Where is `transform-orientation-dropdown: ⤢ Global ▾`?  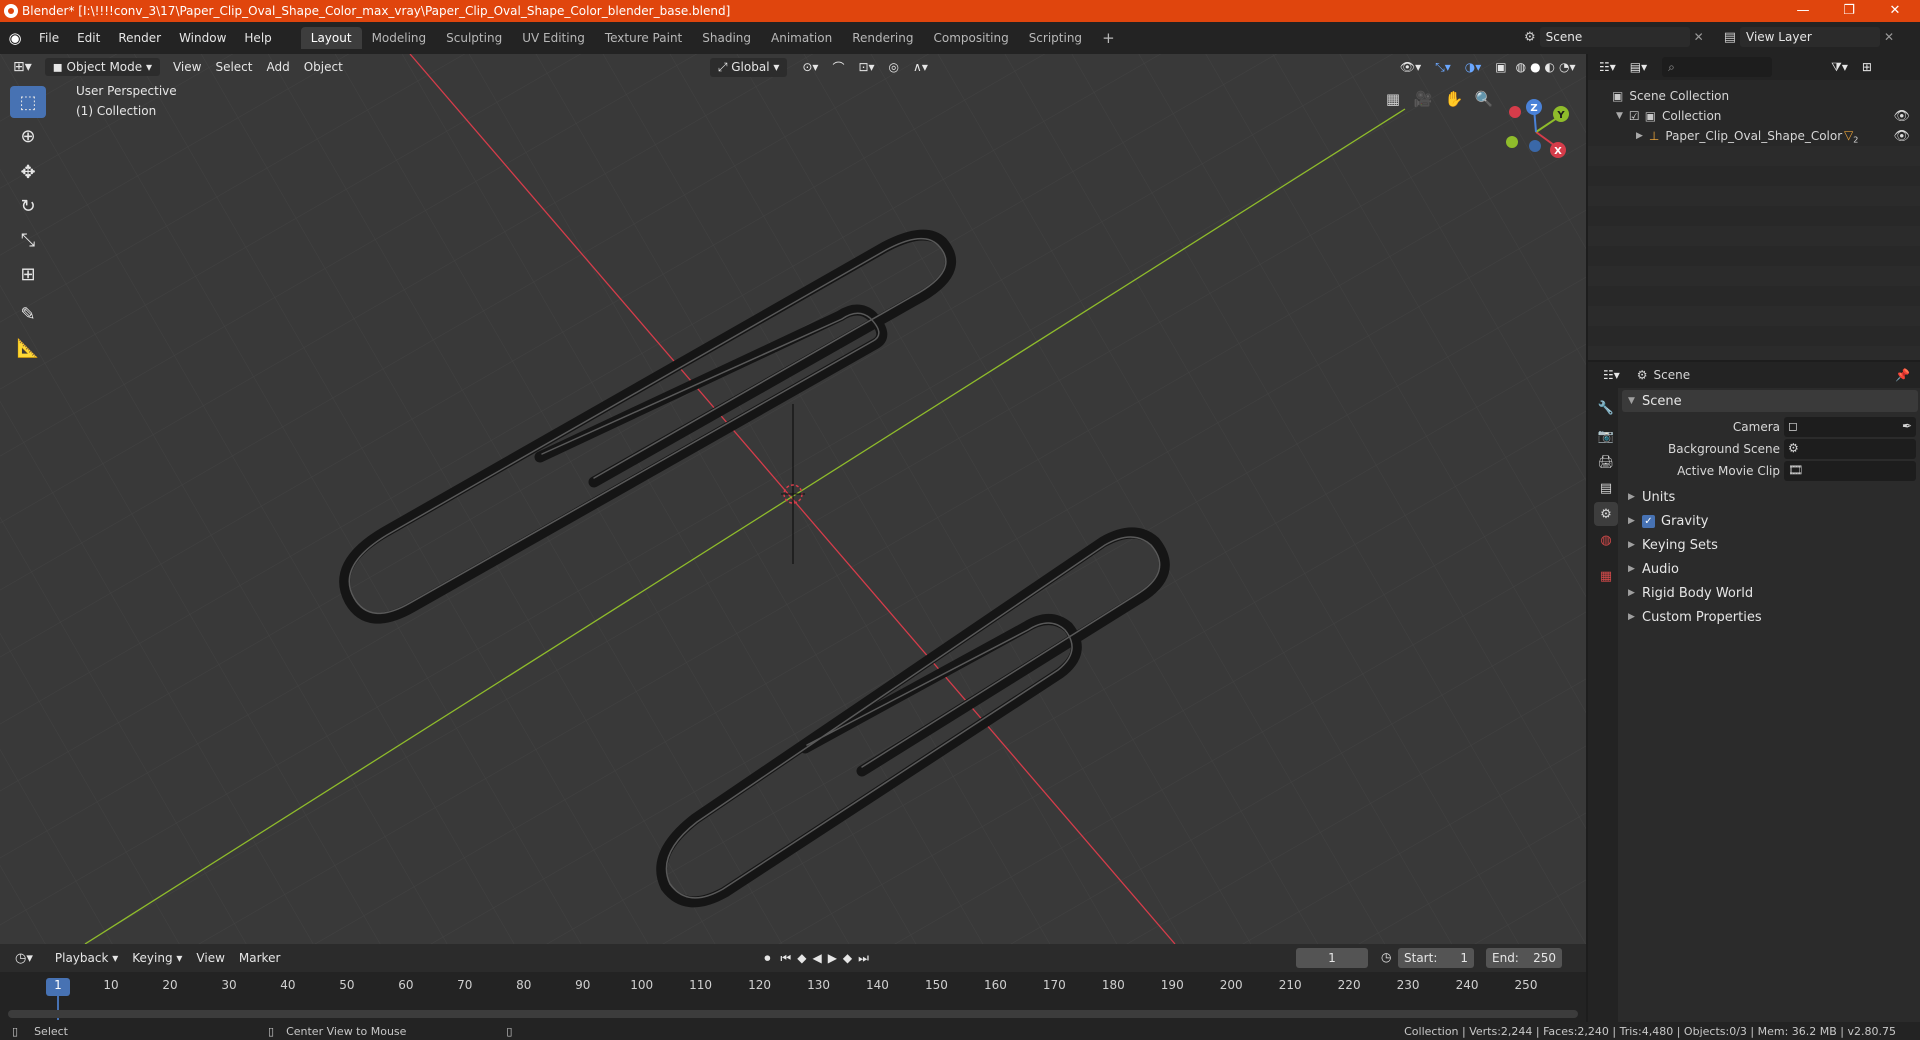
transform-orientation-dropdown: ⤢ Global ▾ is located at coordinates (748, 67).